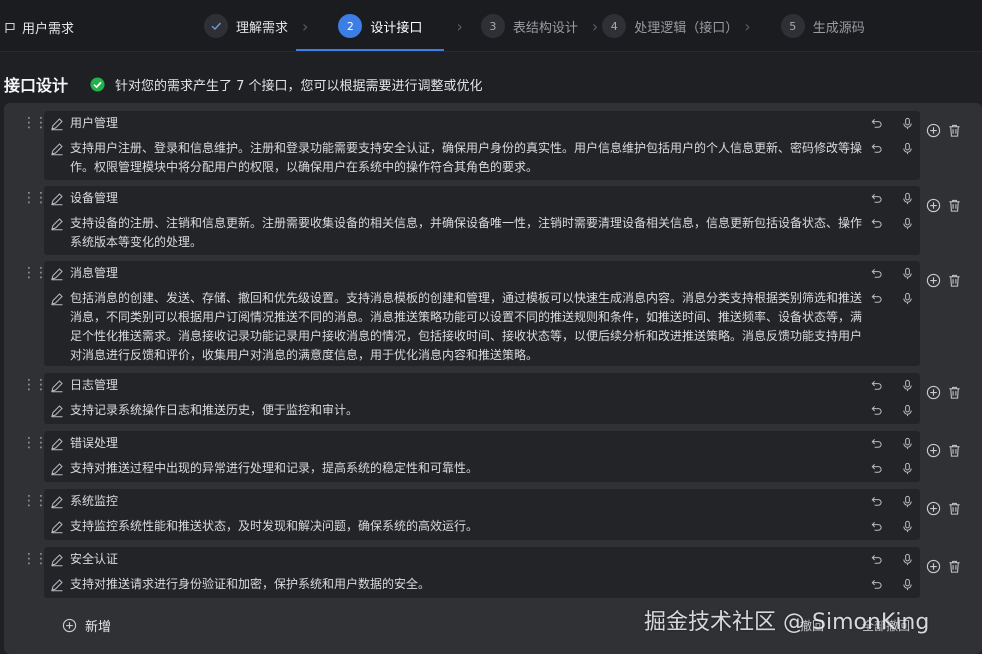 Image resolution: width=982 pixels, height=654 pixels. Describe the element at coordinates (823, 26) in the screenshot. I see `step-5: 5 生成源码` at that location.